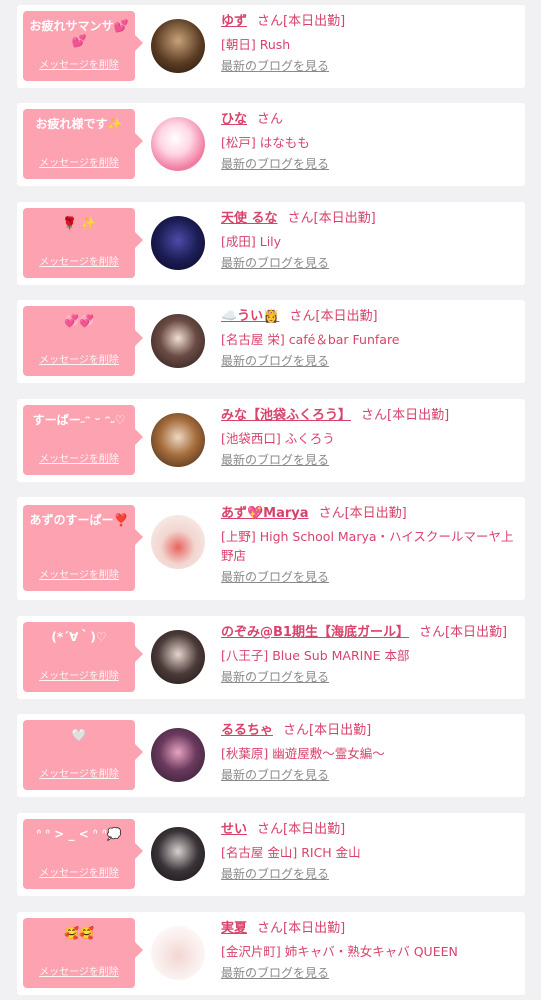 This screenshot has width=541, height=1000. I want to click on user-name-link: ゆず, so click(234, 21).